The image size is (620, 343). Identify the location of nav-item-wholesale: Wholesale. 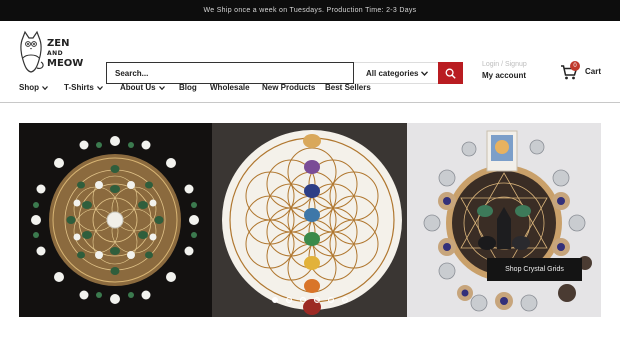
(230, 87).